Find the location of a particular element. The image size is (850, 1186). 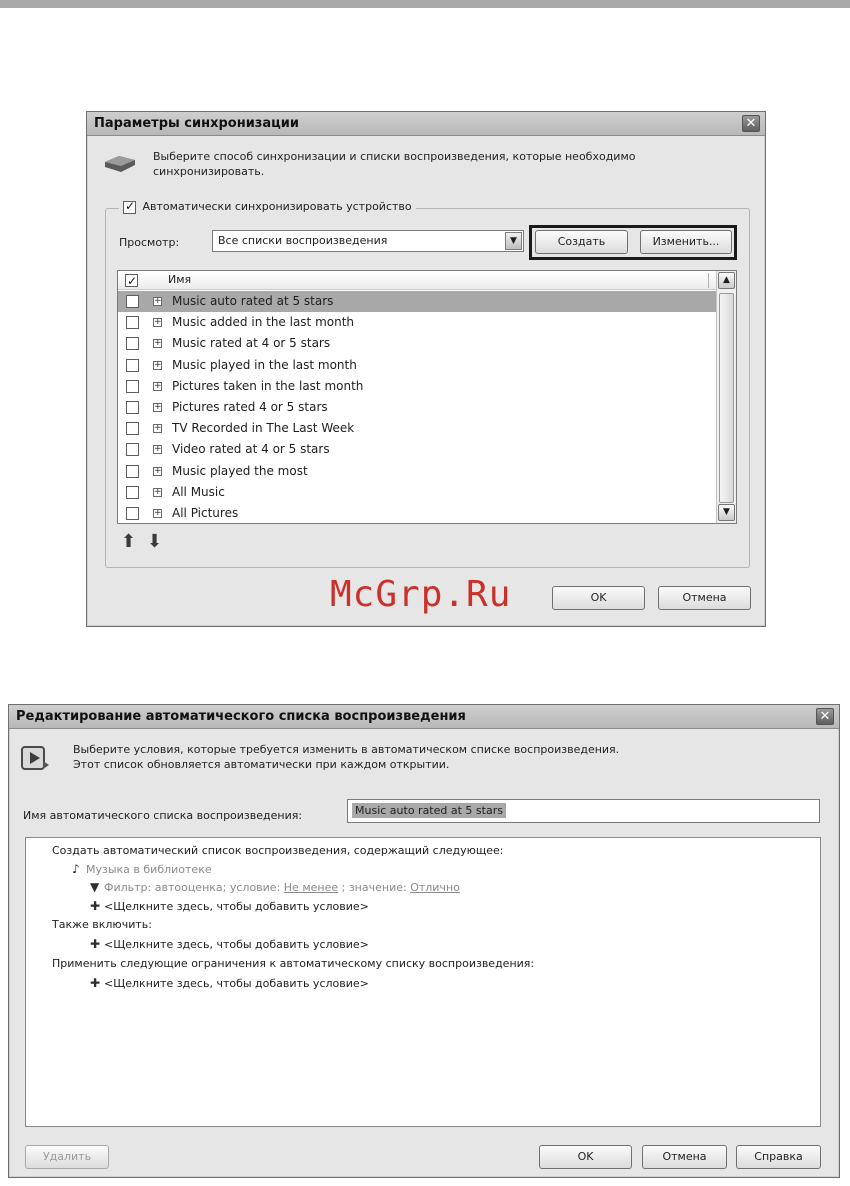

list-item-label: Music auto rated at 5 stars is located at coordinates (253, 301).